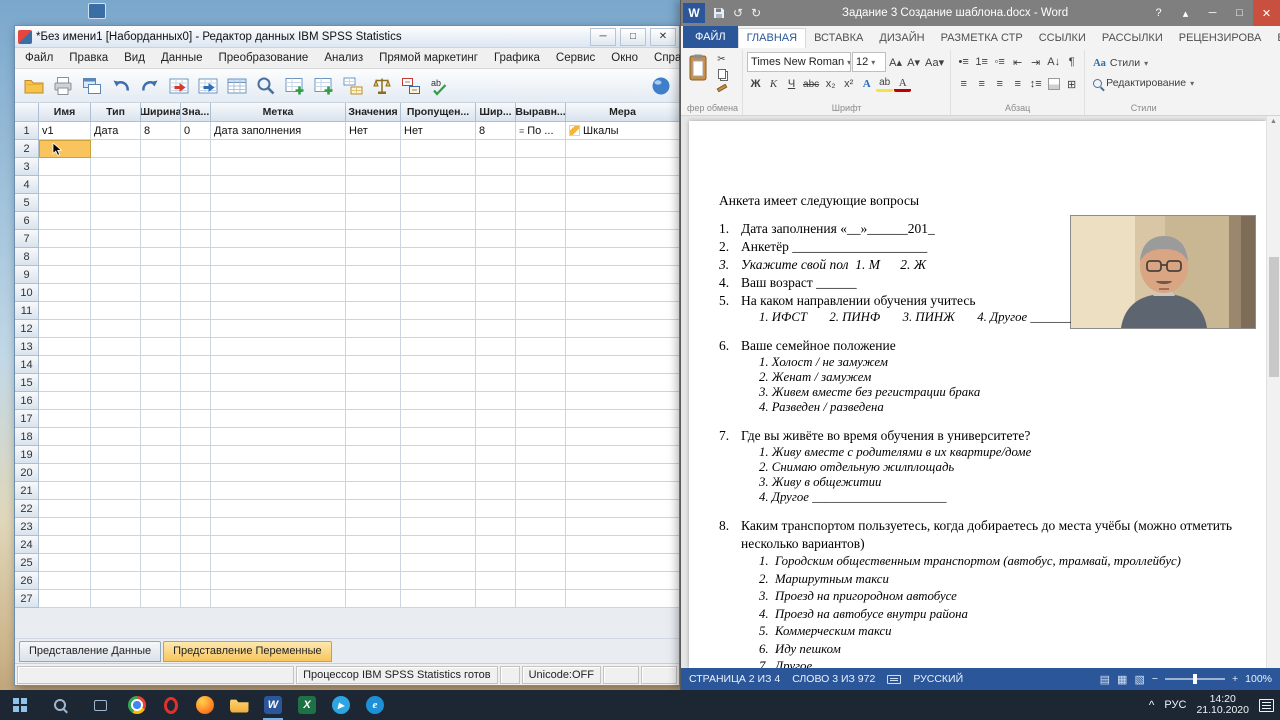  I want to click on cell-r10c4, so click(278, 293).